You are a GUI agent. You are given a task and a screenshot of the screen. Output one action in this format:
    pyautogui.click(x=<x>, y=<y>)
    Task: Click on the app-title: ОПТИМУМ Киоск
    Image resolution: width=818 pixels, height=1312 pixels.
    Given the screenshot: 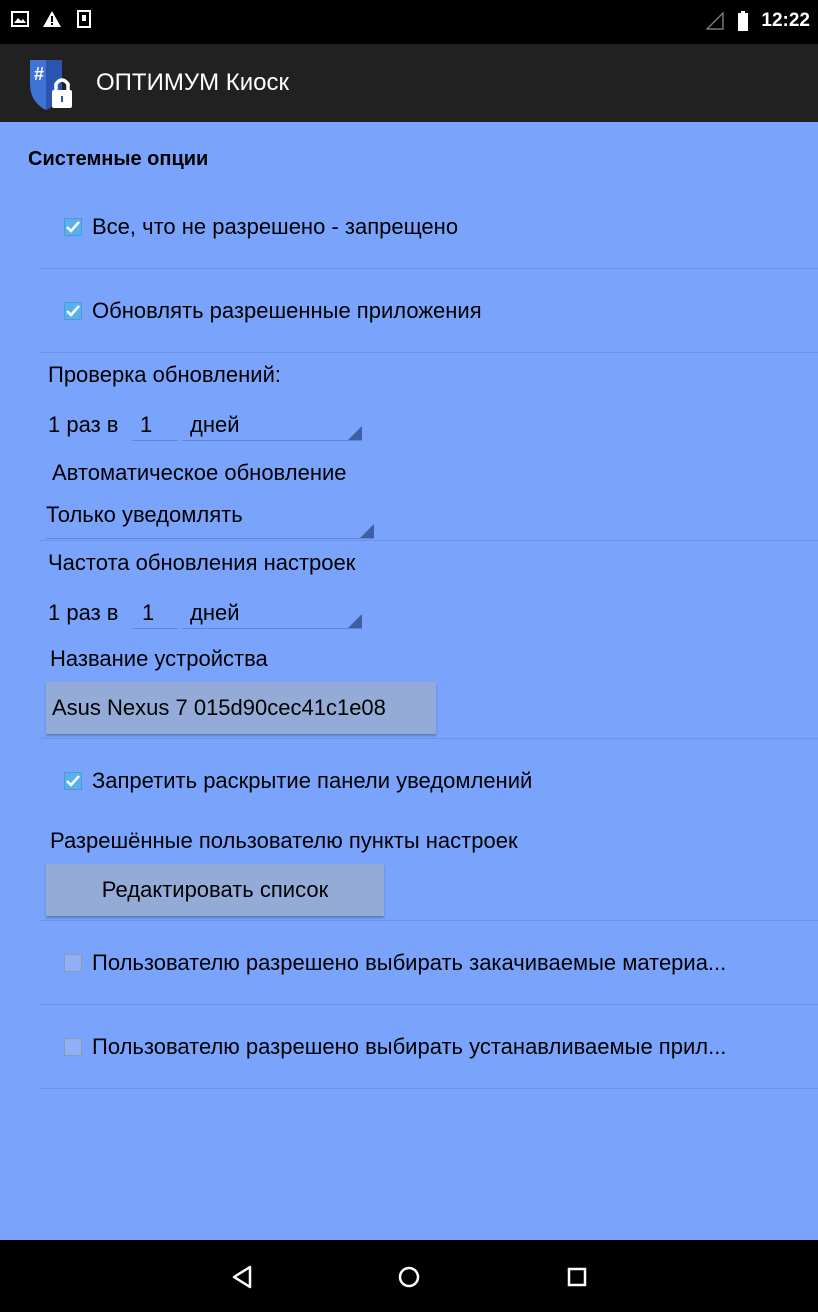 What is the action you would take?
    pyautogui.click(x=192, y=82)
    